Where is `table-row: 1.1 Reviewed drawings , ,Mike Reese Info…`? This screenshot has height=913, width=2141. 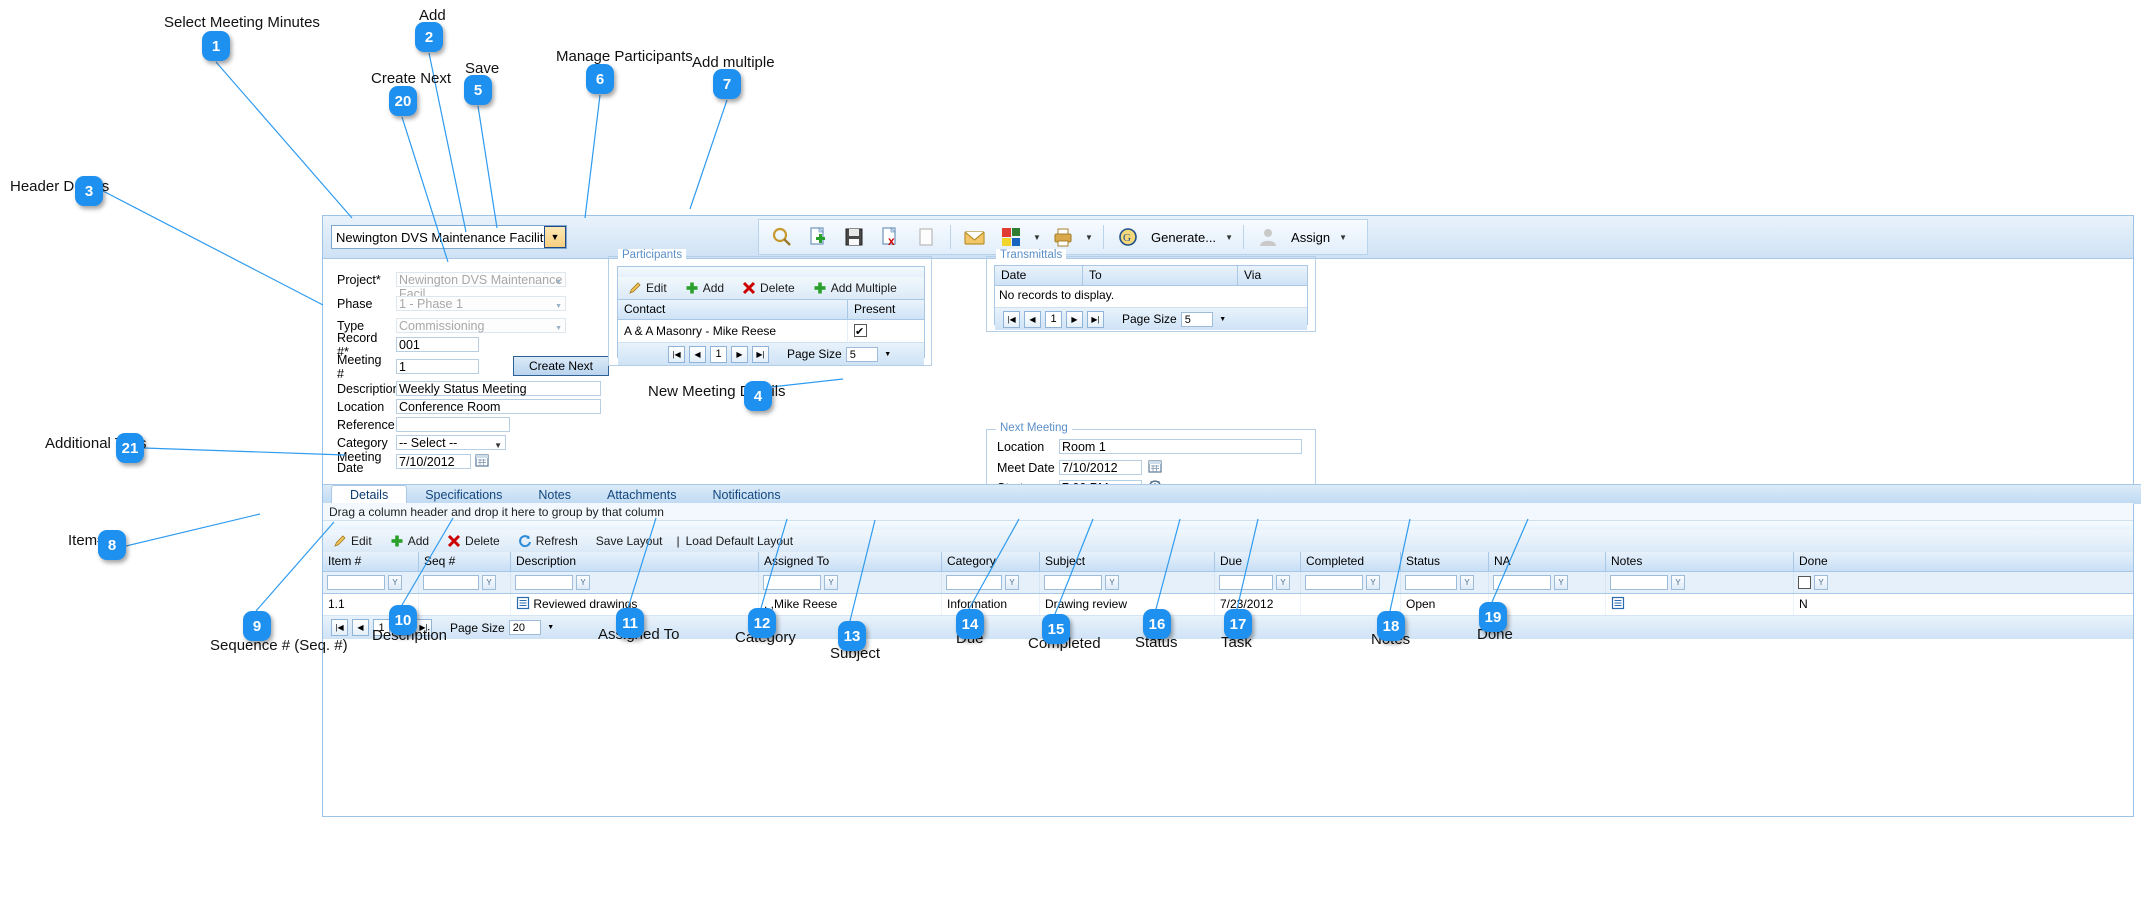 table-row: 1.1 Reviewed drawings , ,Mike Reese Info… is located at coordinates (1228, 605).